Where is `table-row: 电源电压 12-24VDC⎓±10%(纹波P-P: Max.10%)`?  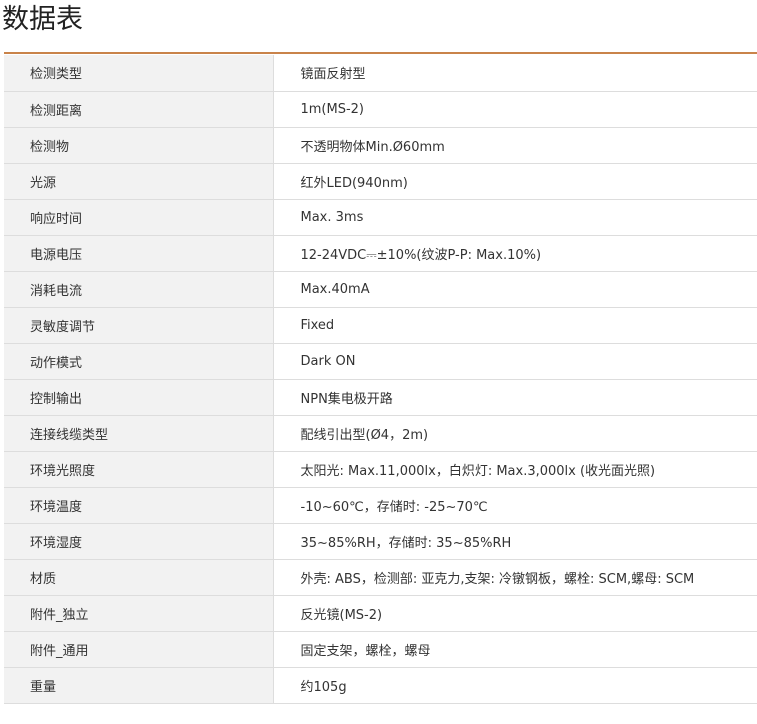 table-row: 电源电压 12-24VDC⎓±10%(纹波P-P: Max.10%) is located at coordinates (380, 253).